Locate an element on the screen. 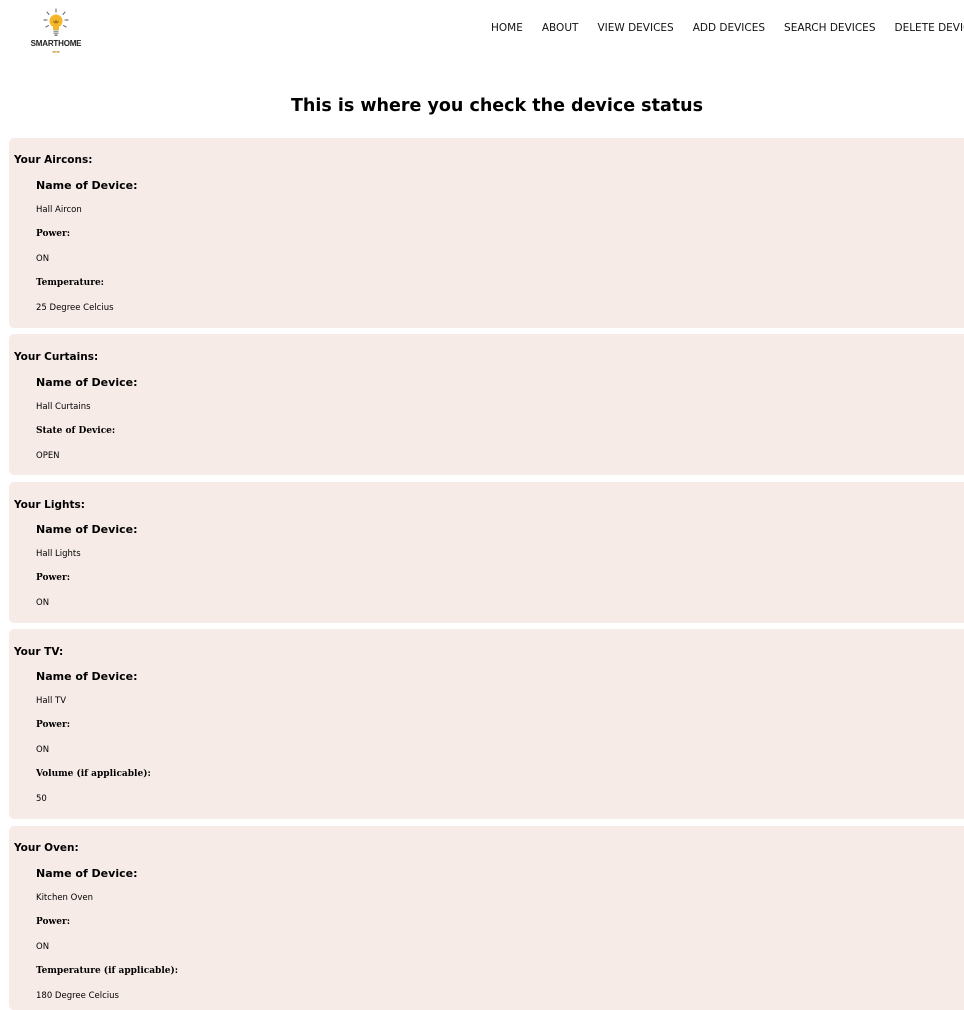 The width and height of the screenshot is (964, 1010). brand-tagline-mark: ▬▬ is located at coordinates (56, 51).